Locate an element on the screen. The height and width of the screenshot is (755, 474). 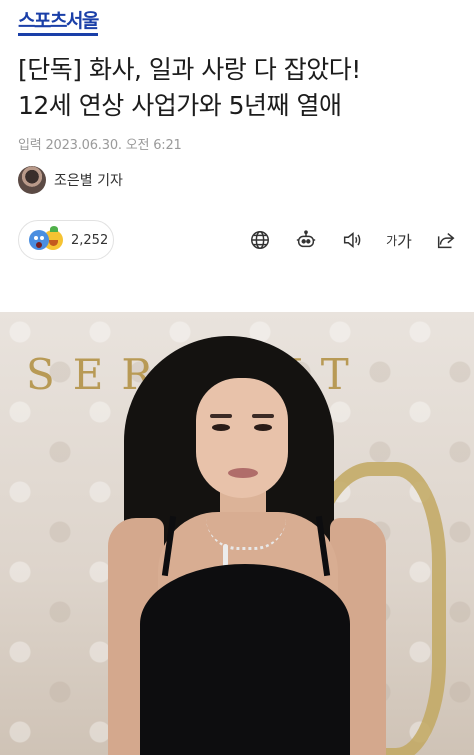
article-toolbar: 가가 is located at coordinates (344, 240).